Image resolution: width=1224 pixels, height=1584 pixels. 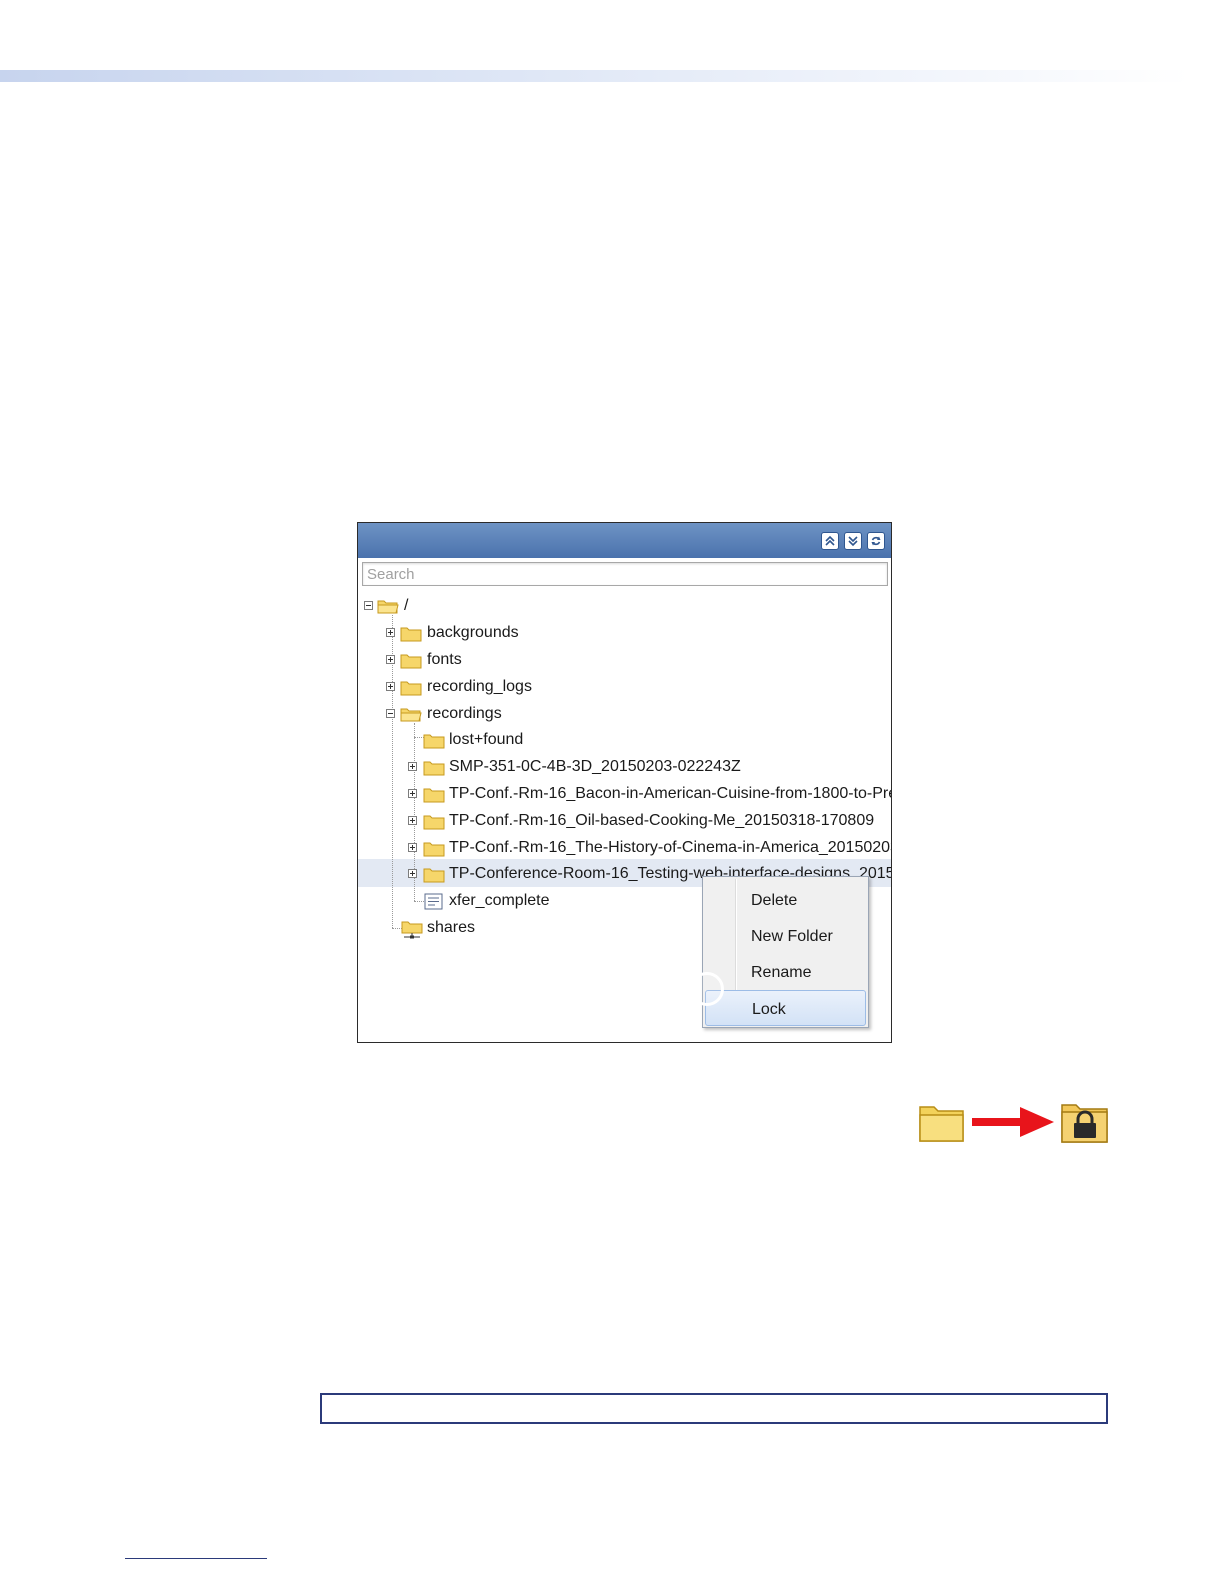 I want to click on red-arrow-icon, so click(x=1013, y=1122).